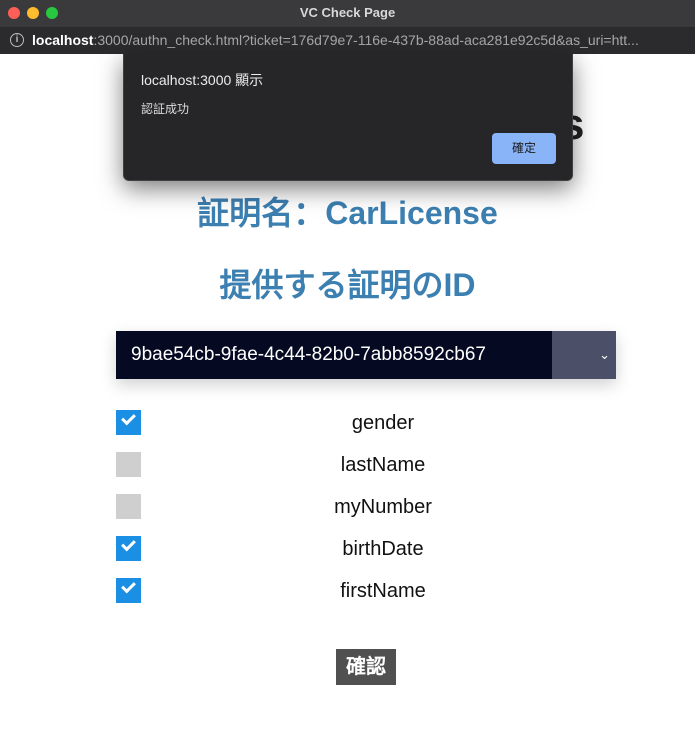 The height and width of the screenshot is (753, 695). I want to click on attribute-row-birthdate: birthDate, so click(366, 549).